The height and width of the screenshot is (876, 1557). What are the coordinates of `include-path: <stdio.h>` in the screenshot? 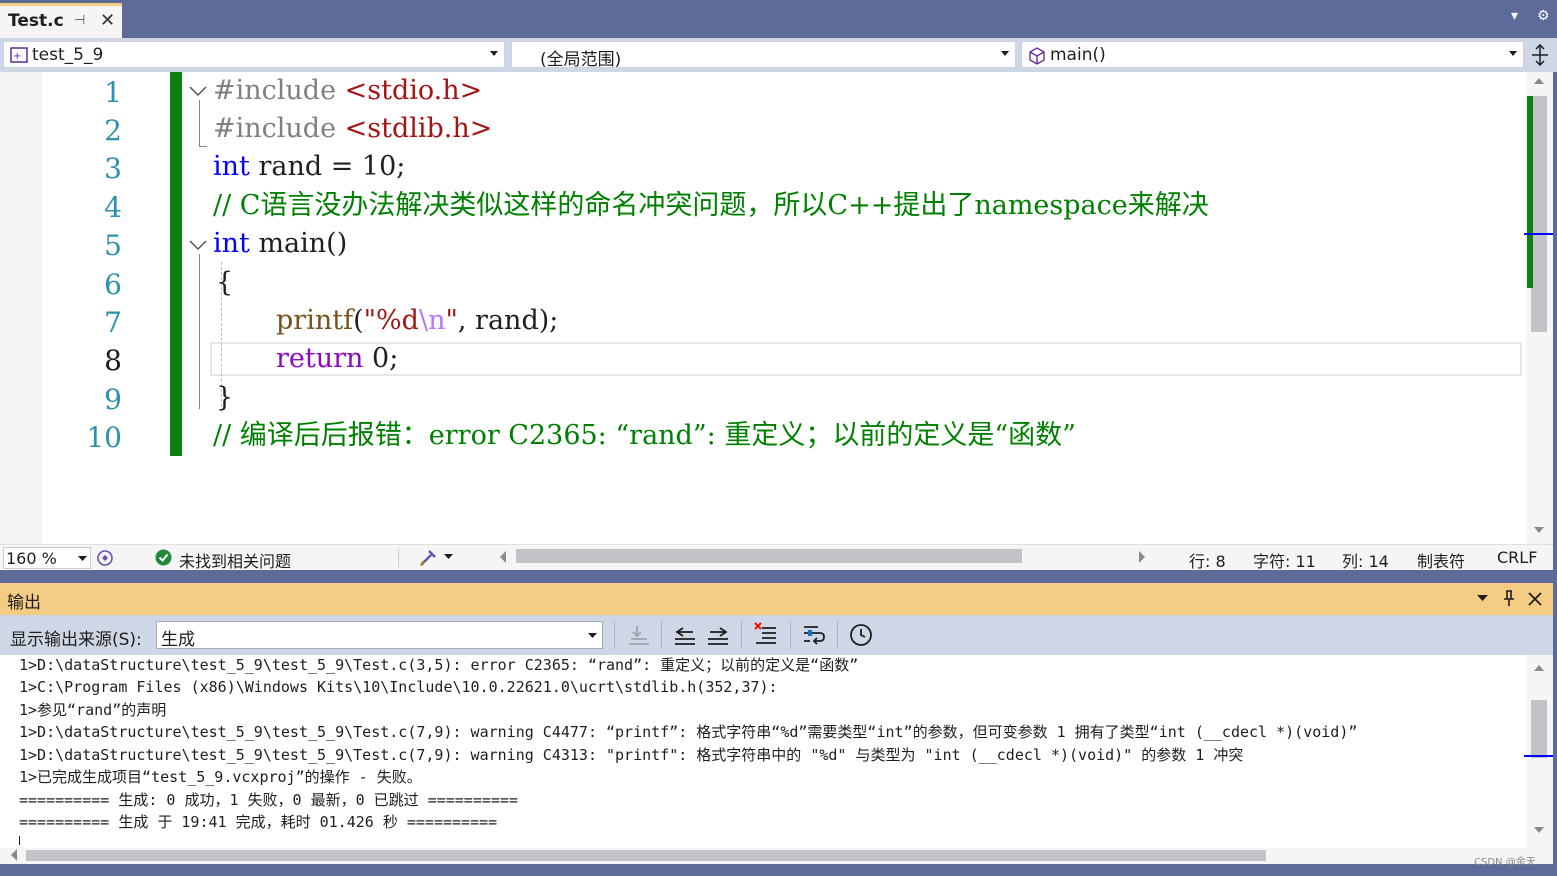 It's located at (413, 90).